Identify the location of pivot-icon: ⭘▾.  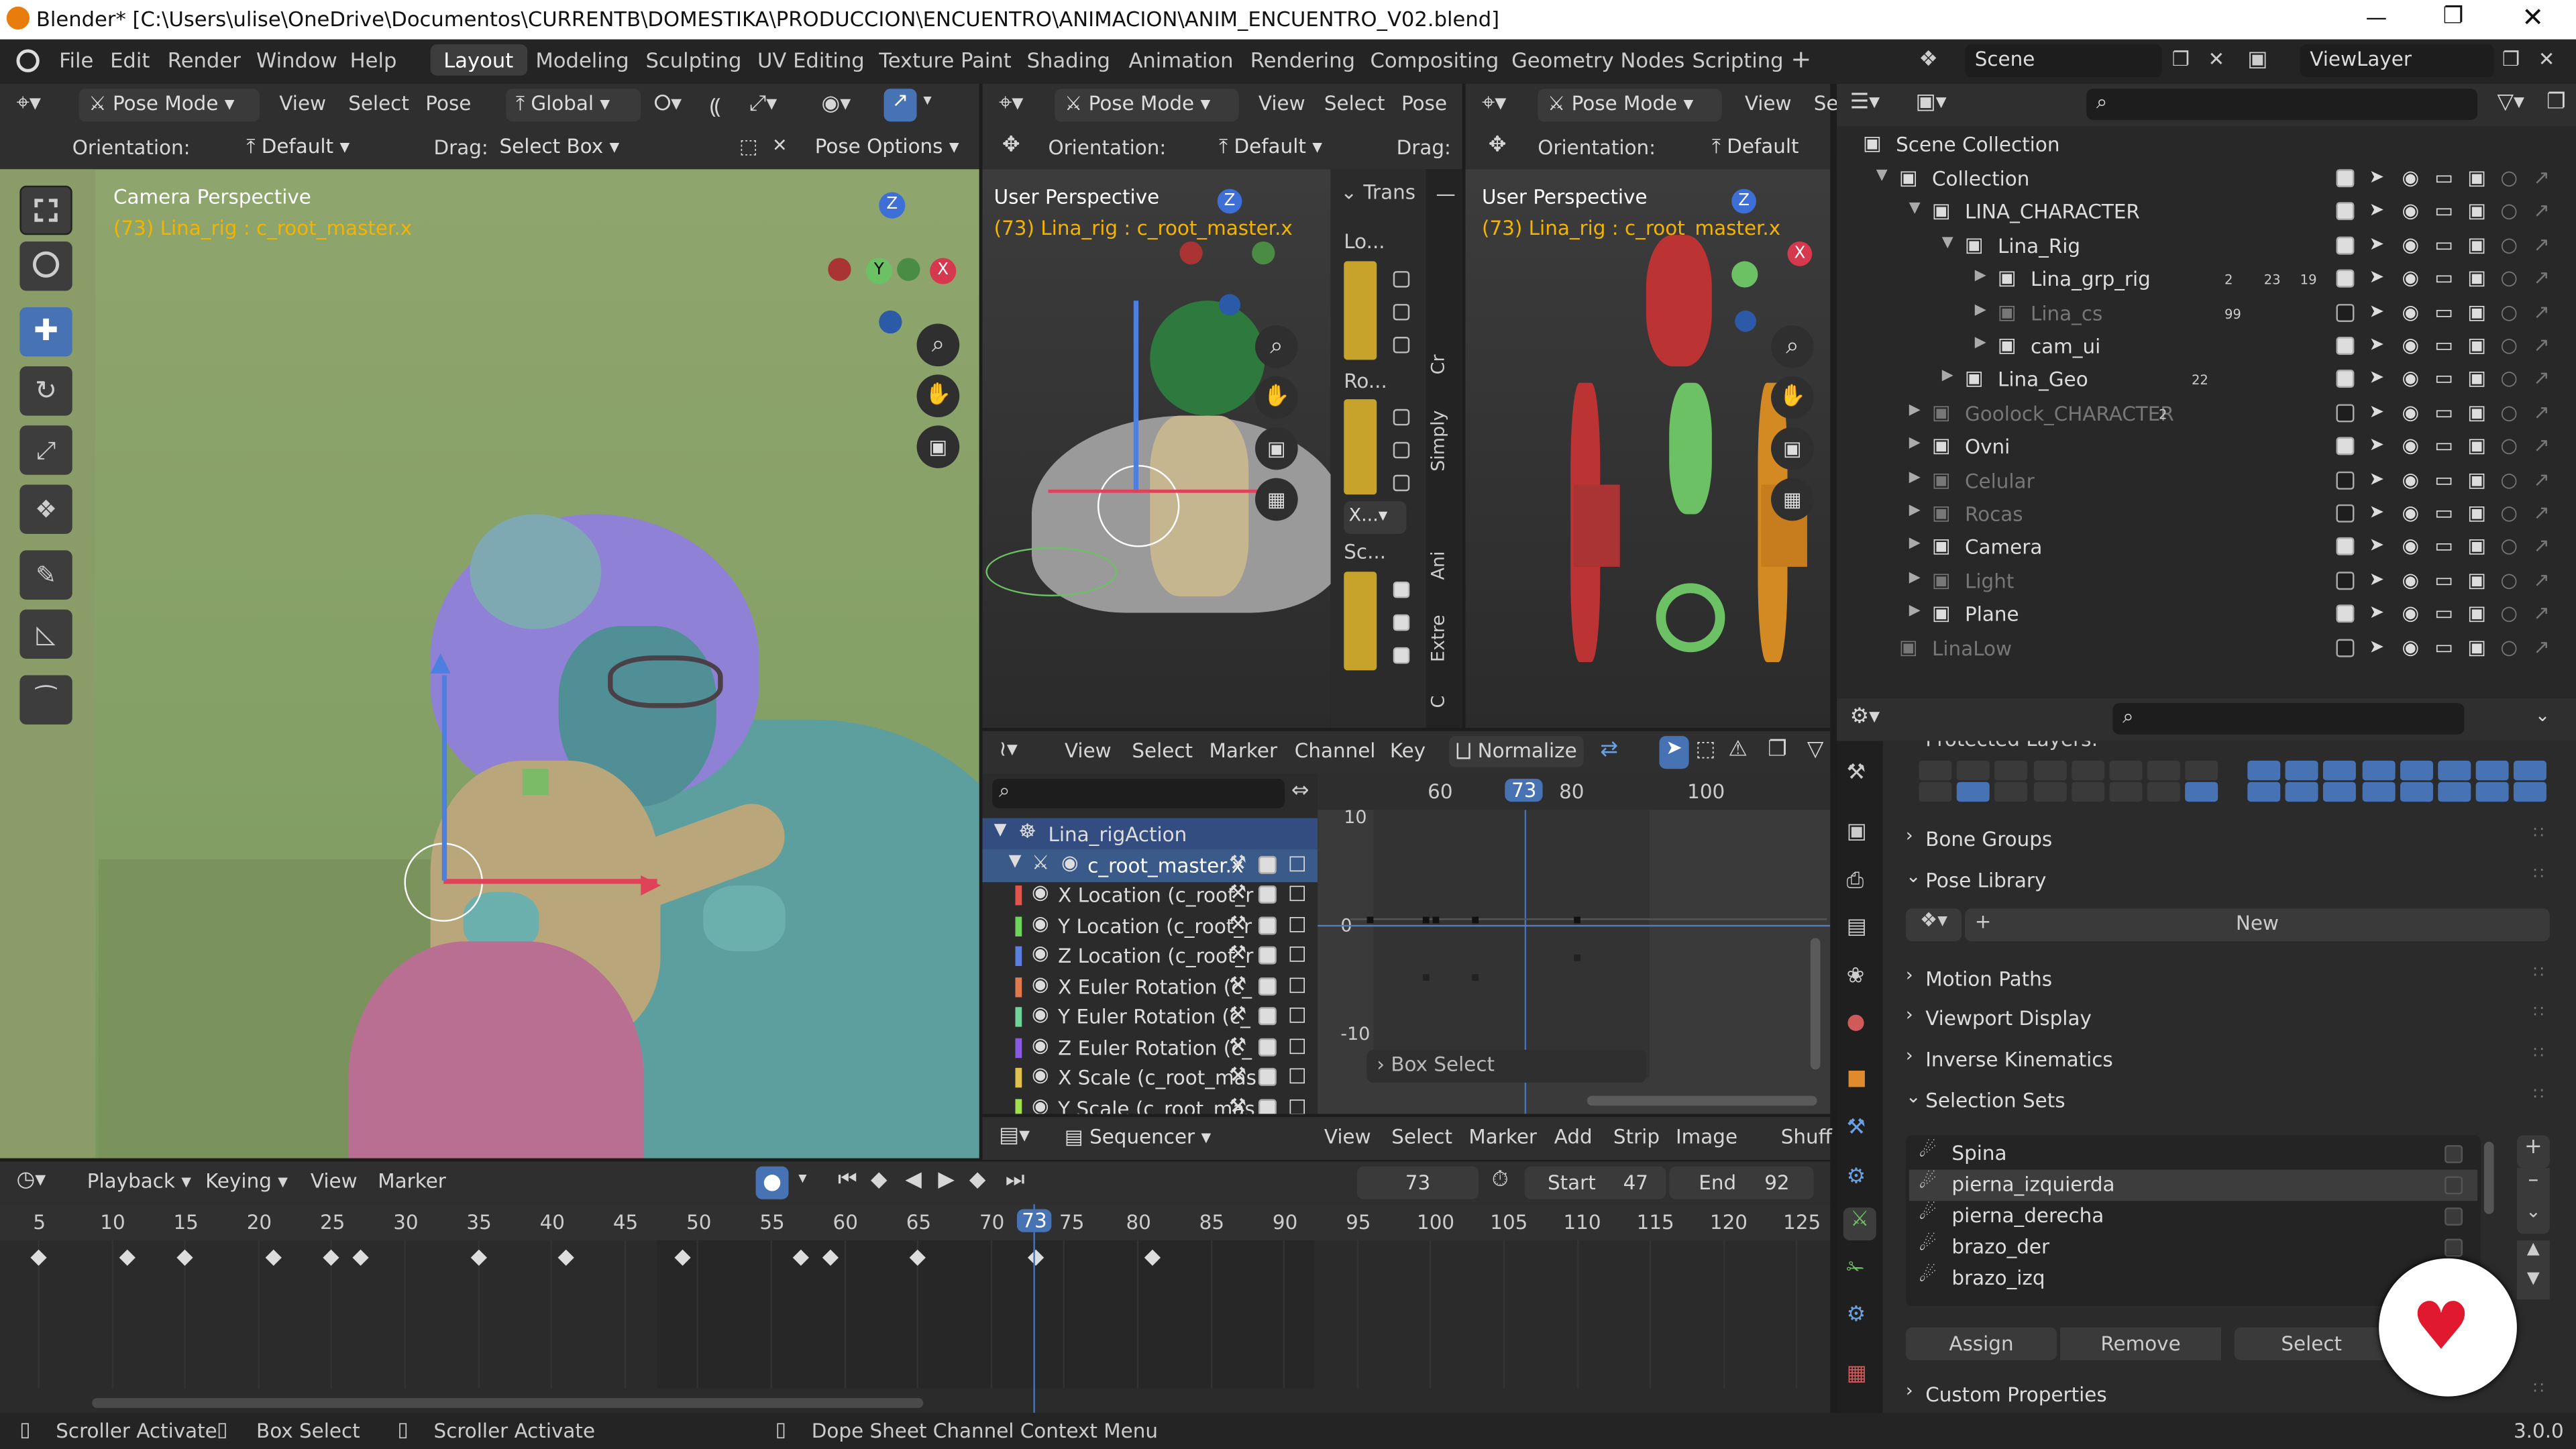
(668, 104).